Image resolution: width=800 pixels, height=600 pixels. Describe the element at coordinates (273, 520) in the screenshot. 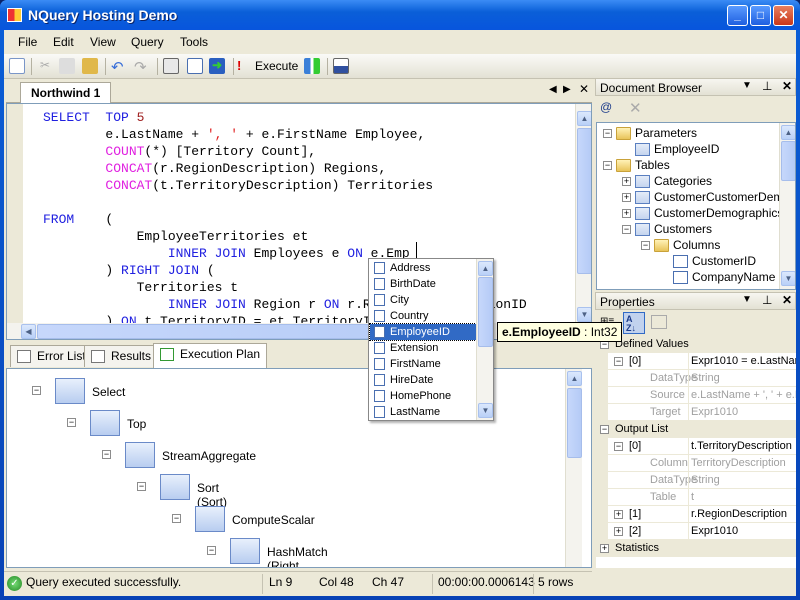

I see `plan-node: ComputeScalar` at that location.